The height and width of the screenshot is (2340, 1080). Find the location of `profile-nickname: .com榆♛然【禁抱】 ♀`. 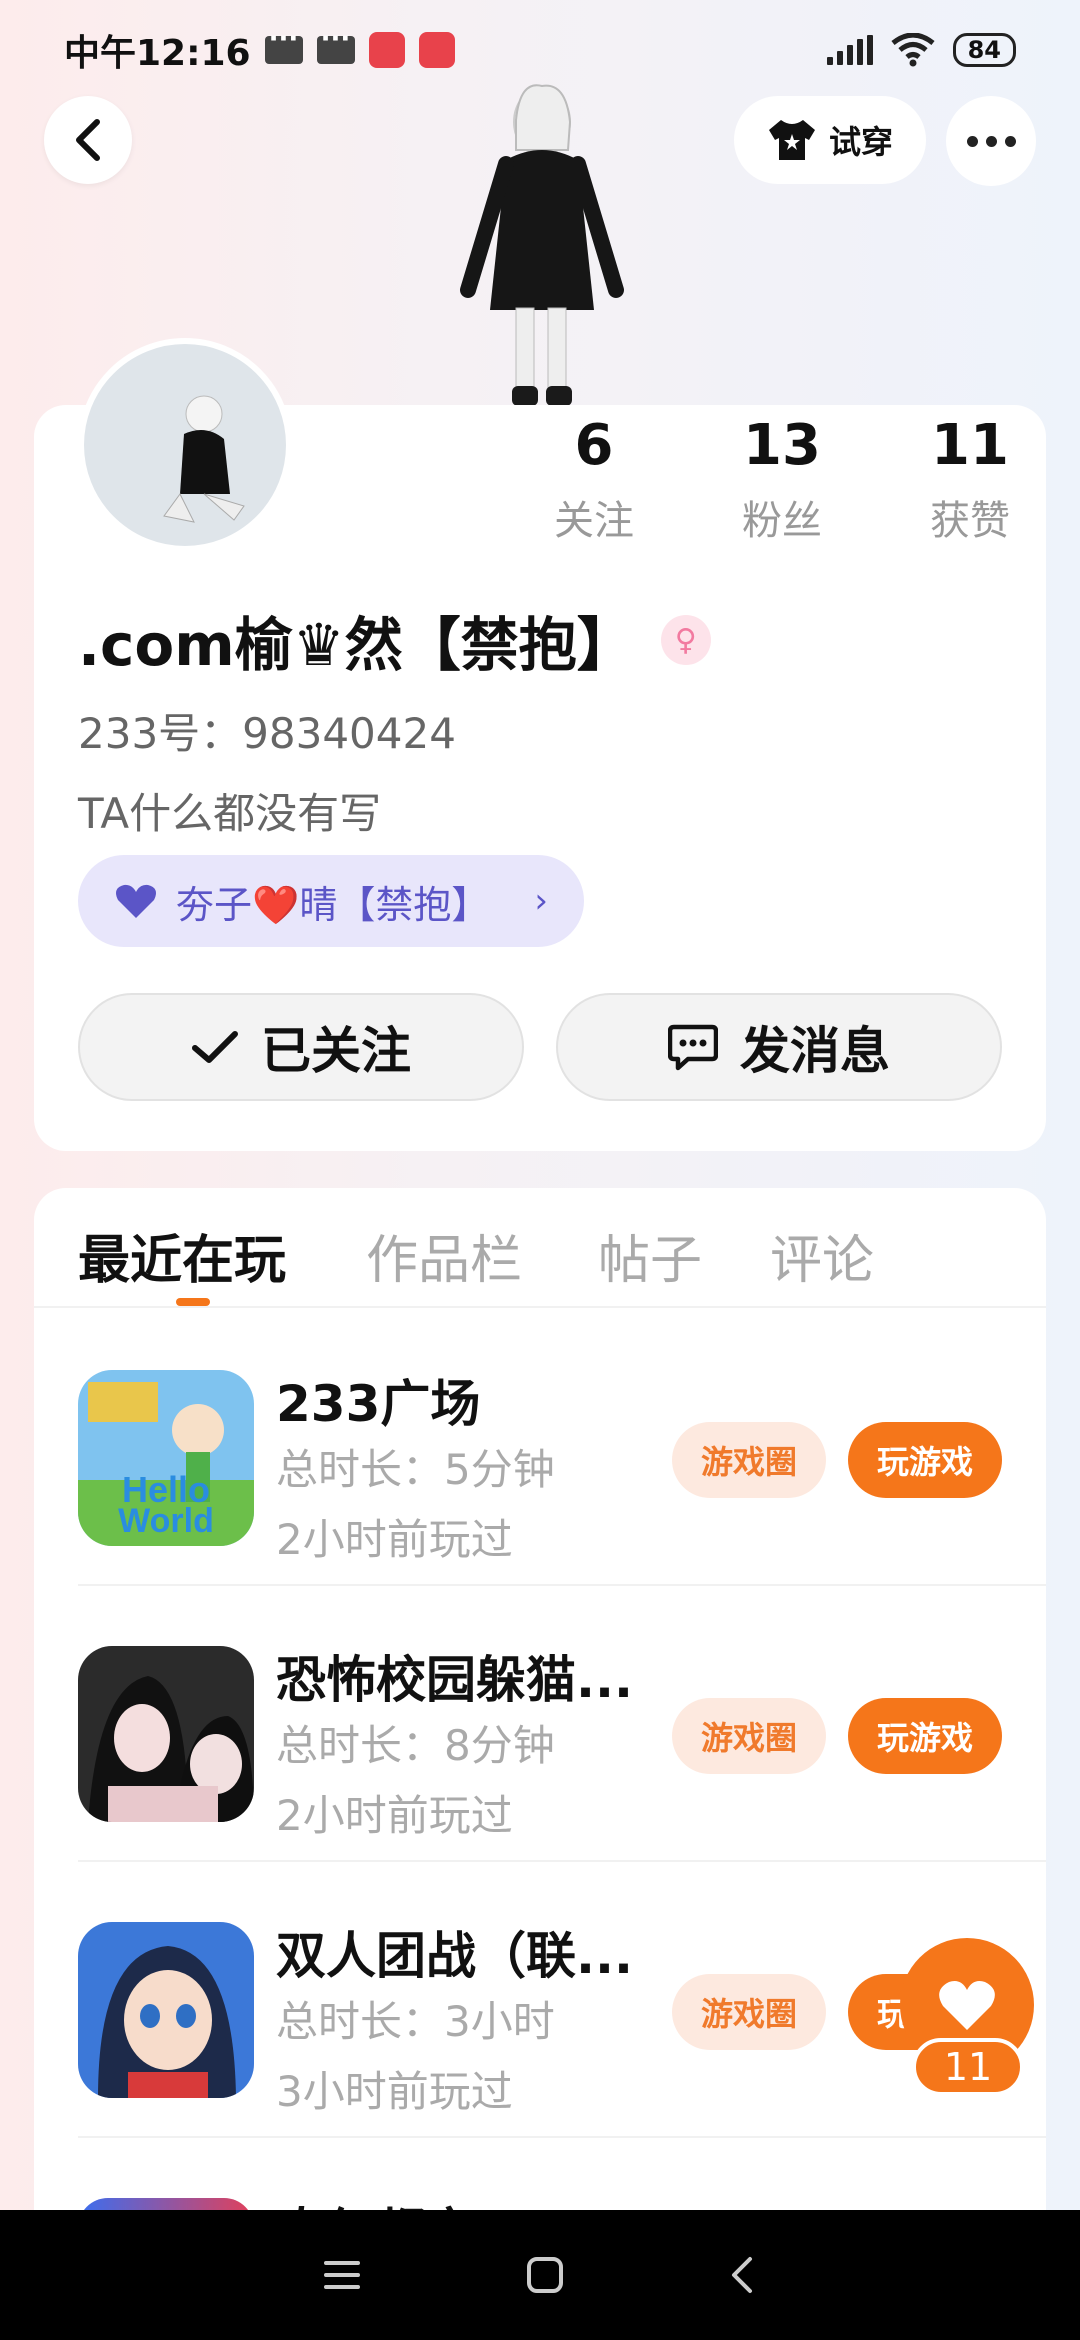

profile-nickname: .com榆♛然【禁抱】 ♀ is located at coordinates (394, 640).